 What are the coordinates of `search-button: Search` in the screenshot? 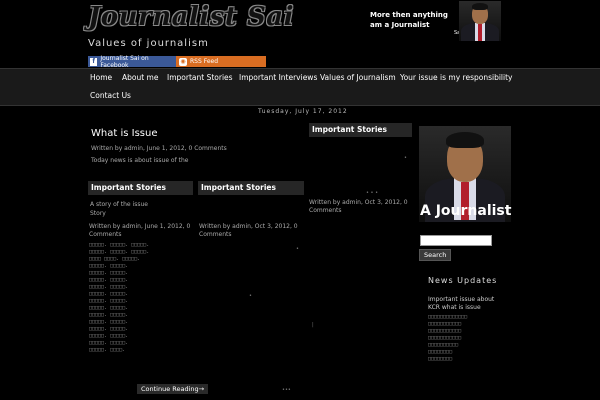 It's located at (435, 255).